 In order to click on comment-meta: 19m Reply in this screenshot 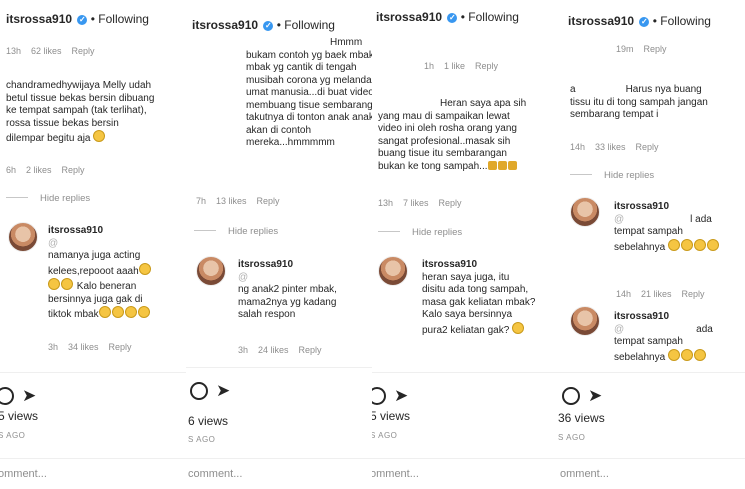, I will do `click(641, 49)`.